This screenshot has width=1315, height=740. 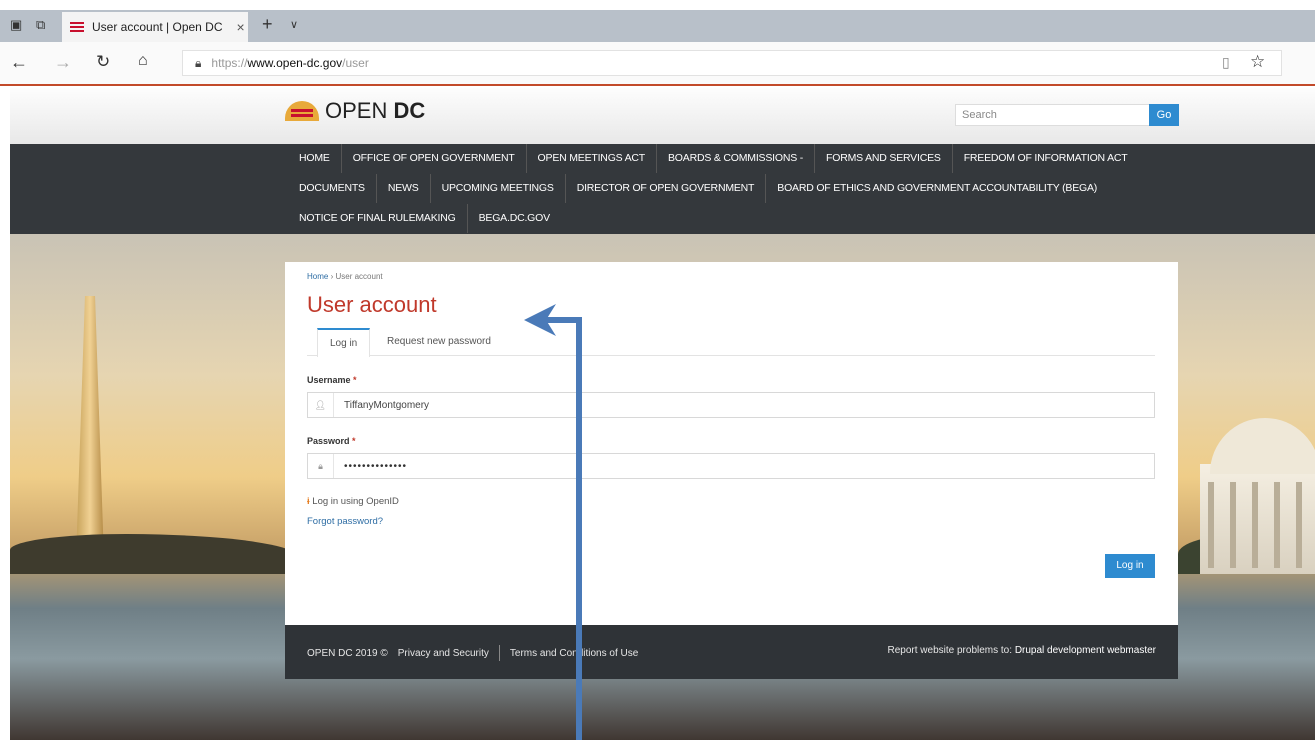 I want to click on tab-preview-icon: ▣, so click(x=16, y=25).